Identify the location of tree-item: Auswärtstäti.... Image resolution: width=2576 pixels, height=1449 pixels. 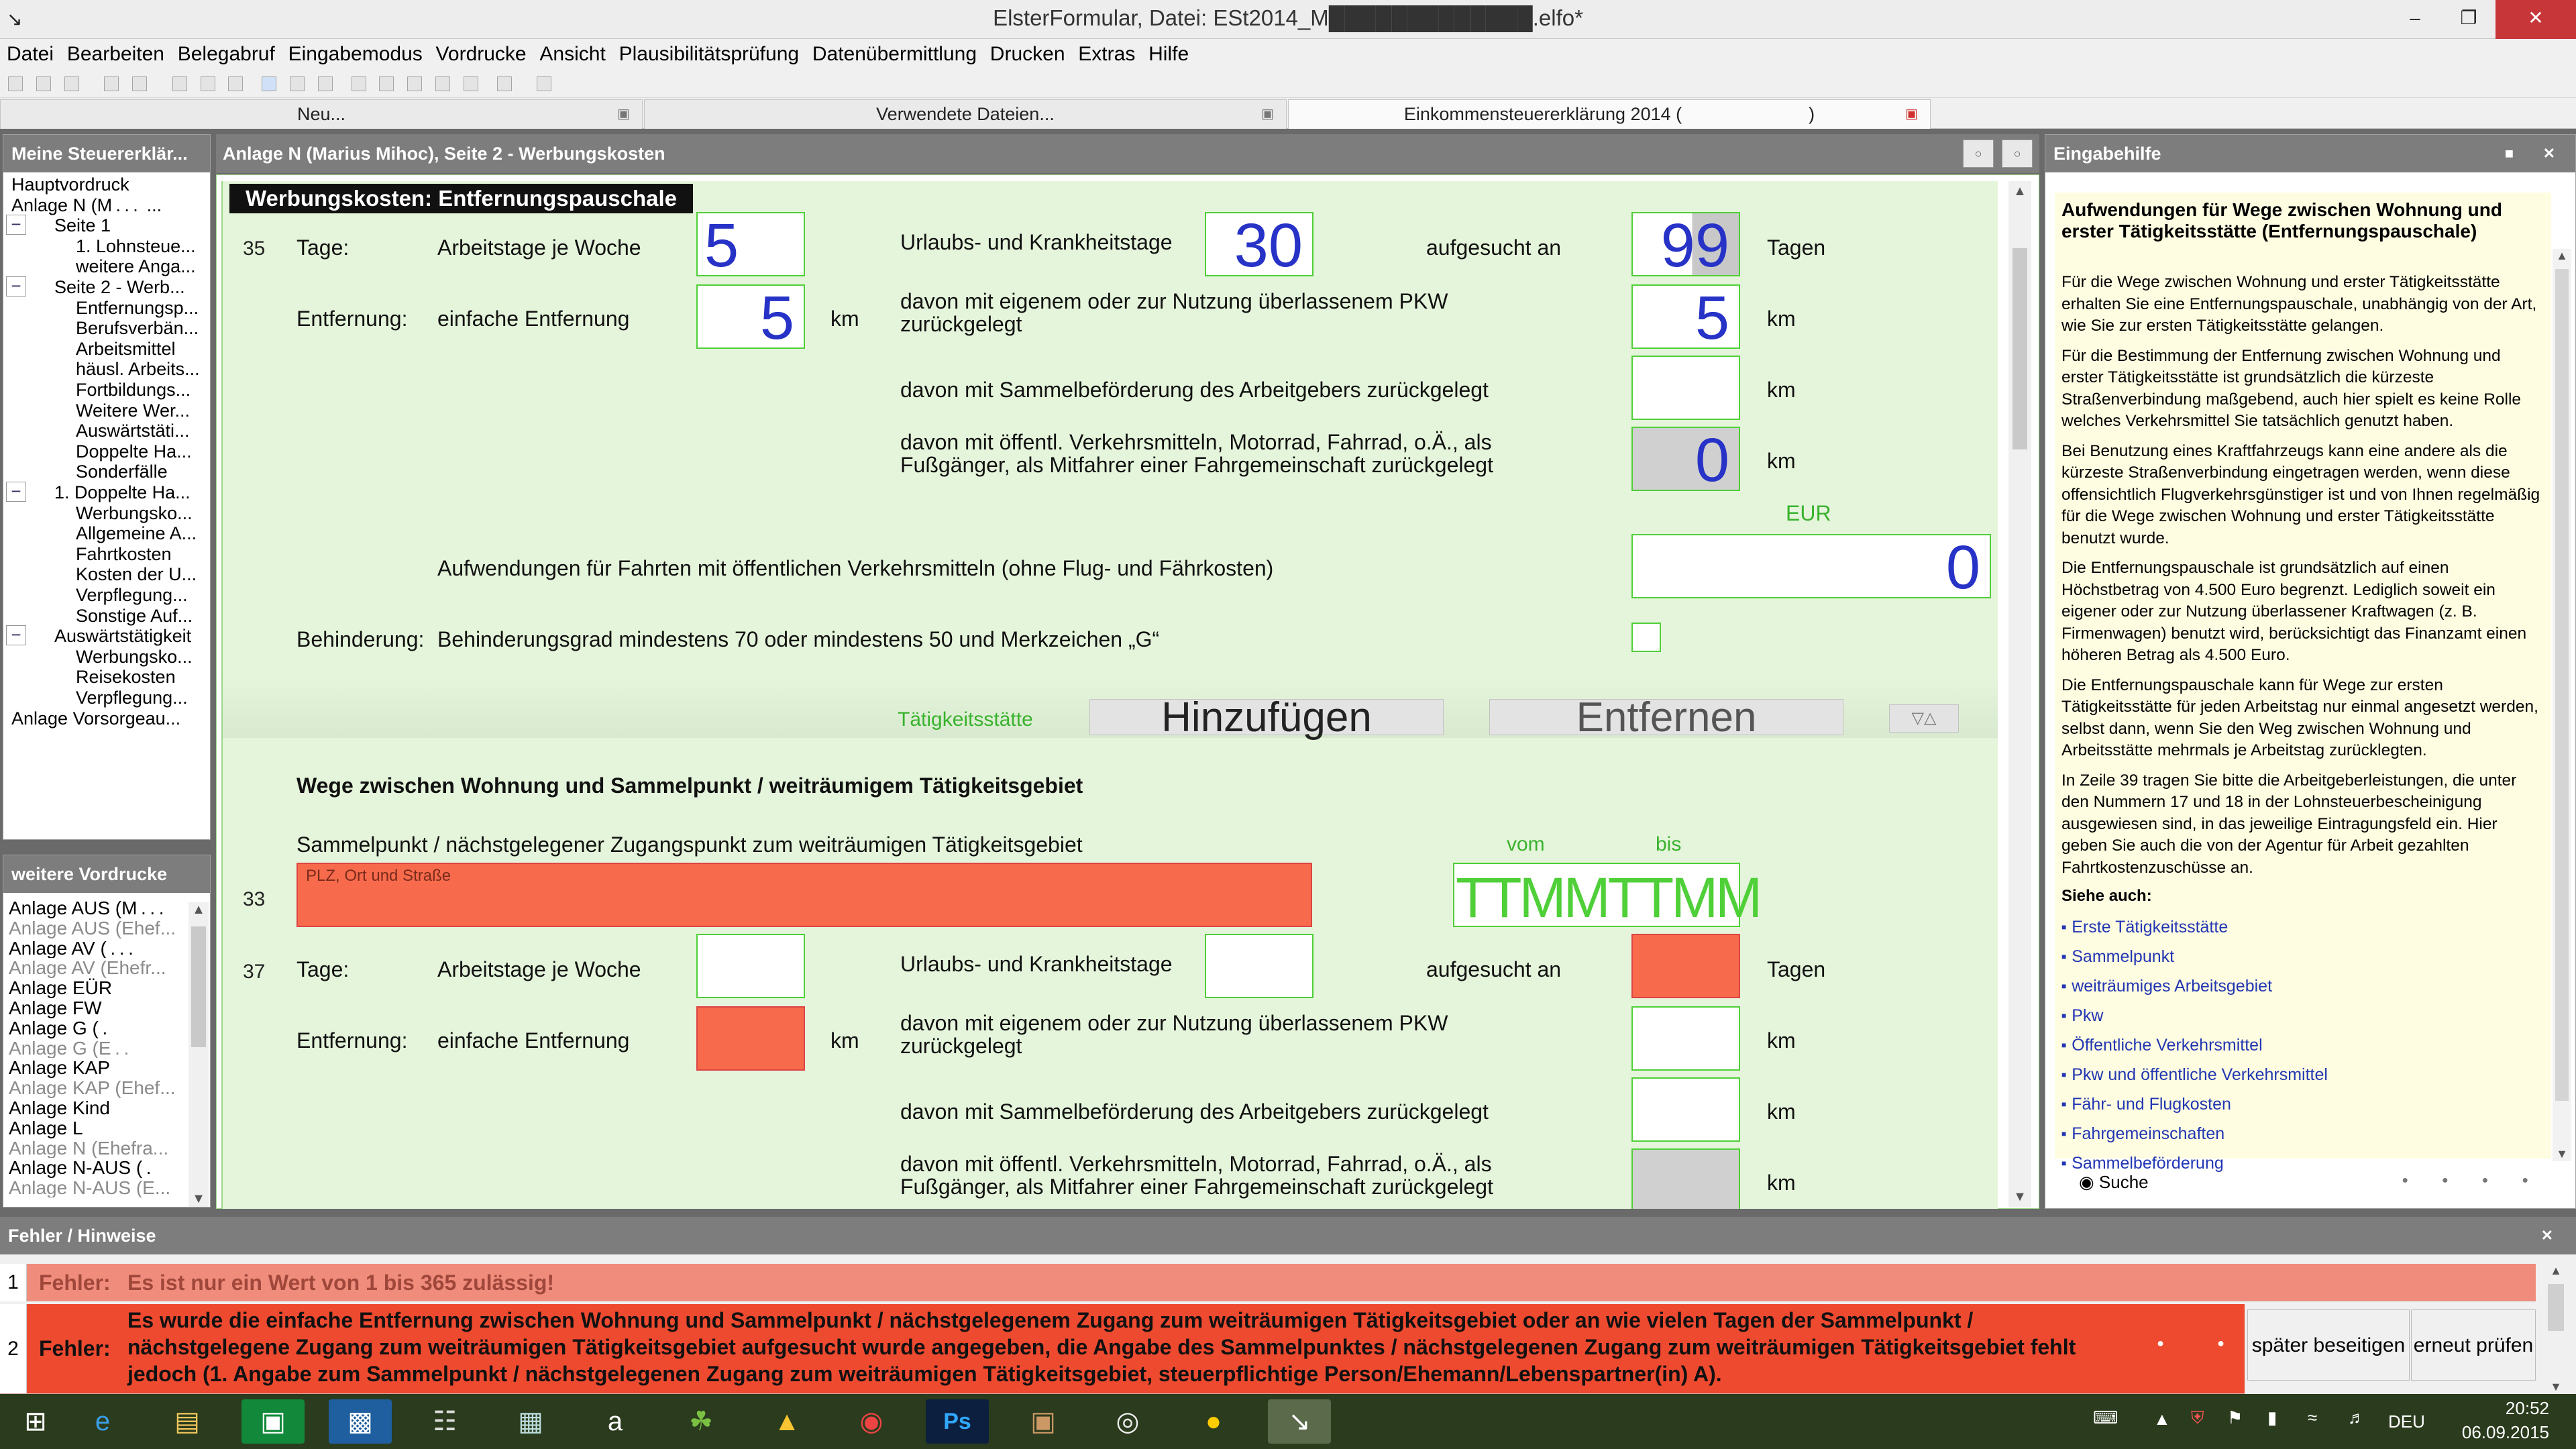
(133, 430).